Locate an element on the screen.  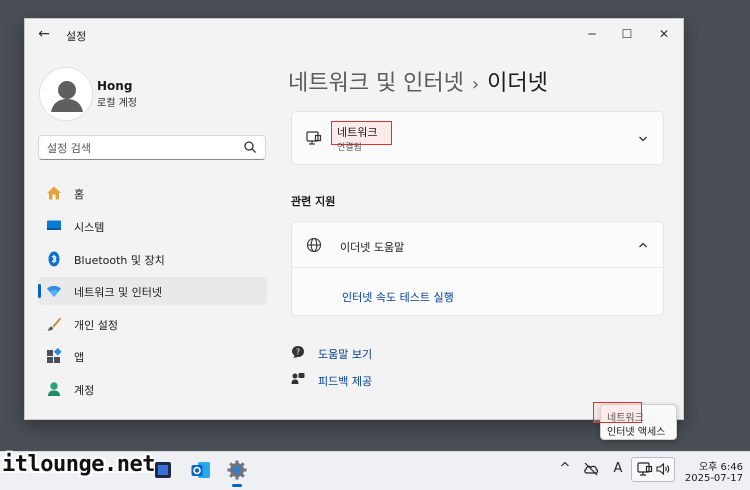
highlight-box is located at coordinates (617, 412).